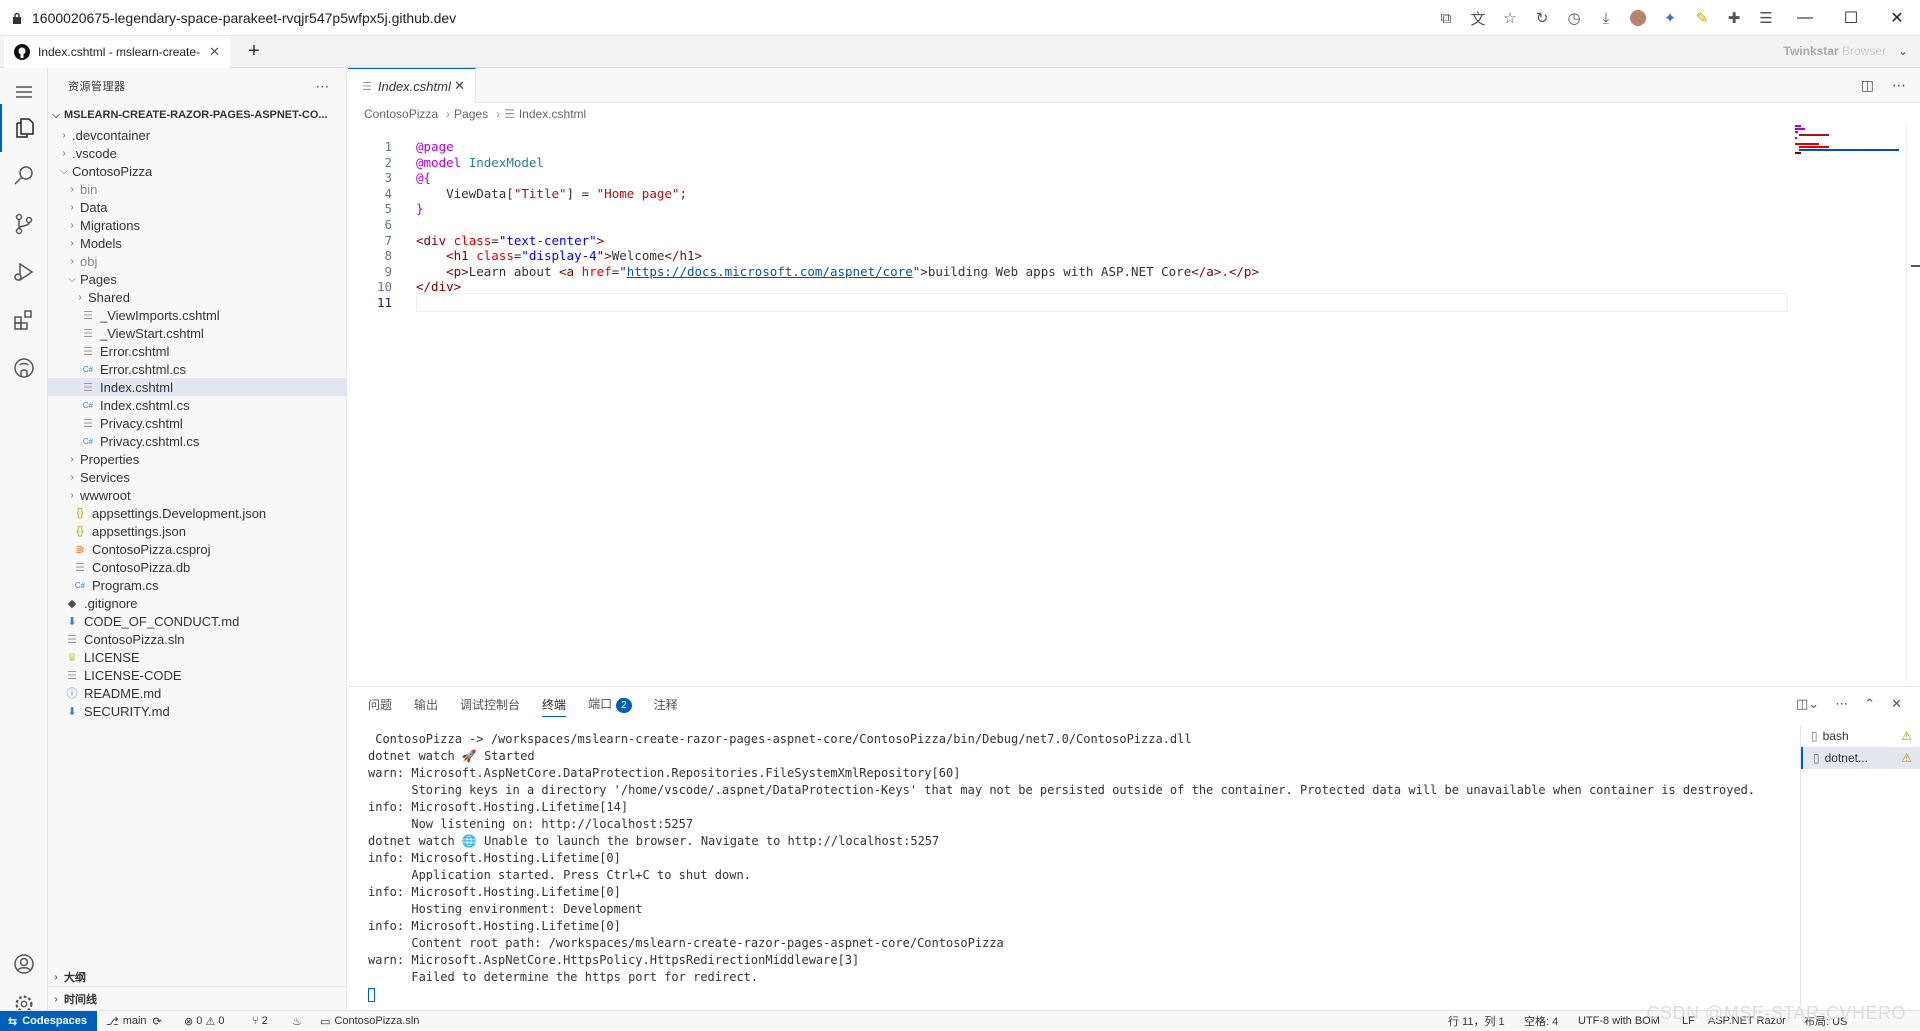 The width and height of the screenshot is (1920, 1031). What do you see at coordinates (24, 368) in the screenshot?
I see `github-icon` at bounding box center [24, 368].